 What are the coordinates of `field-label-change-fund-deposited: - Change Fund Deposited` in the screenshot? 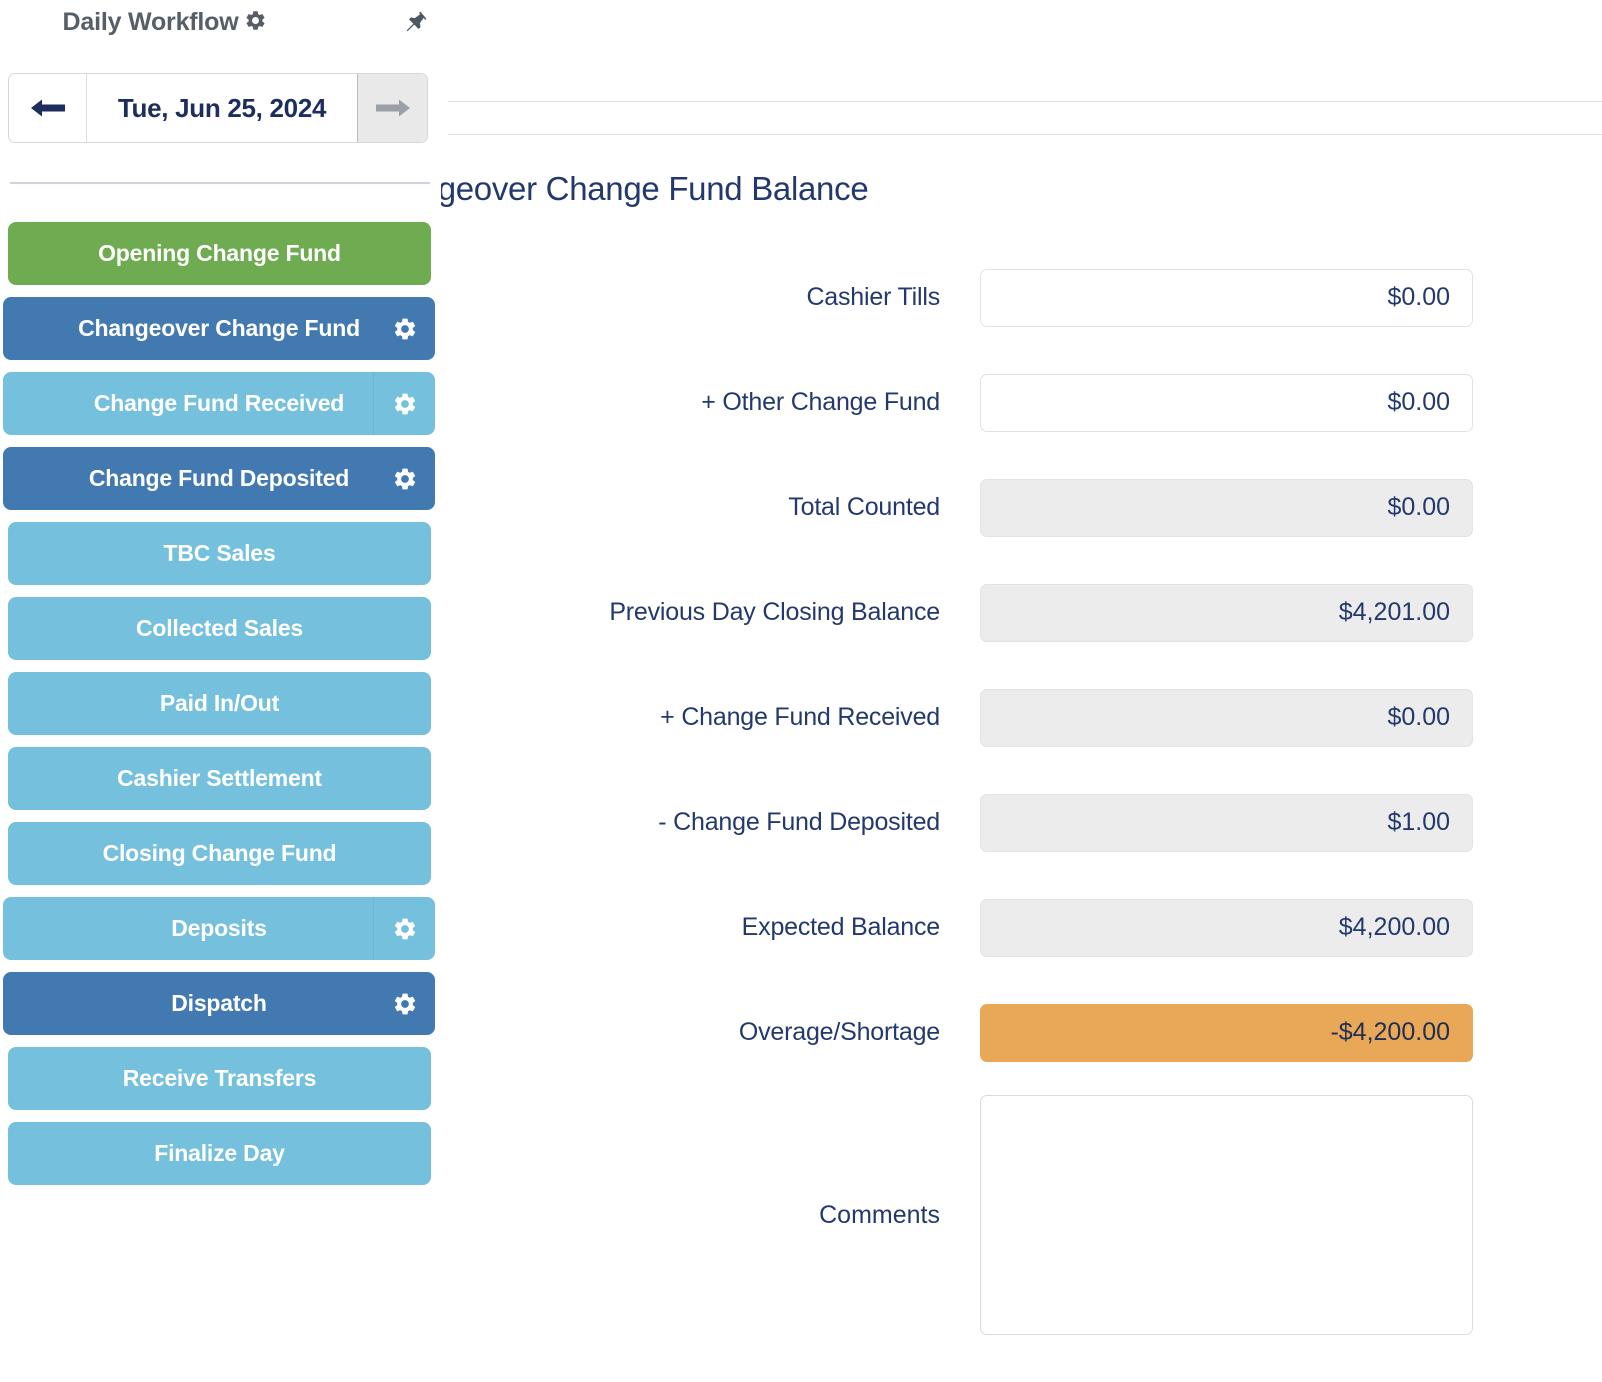 It's located at (799, 822).